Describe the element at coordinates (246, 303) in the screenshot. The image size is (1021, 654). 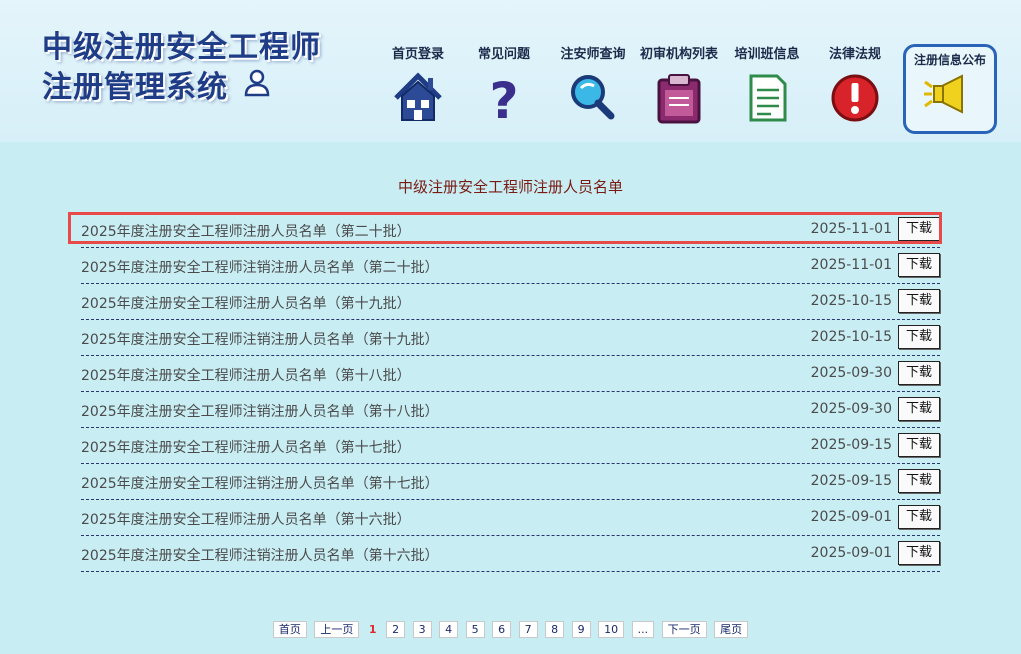
I see `item-title: 2025年度注册安全工程师注册人员名单（第十九批）` at that location.